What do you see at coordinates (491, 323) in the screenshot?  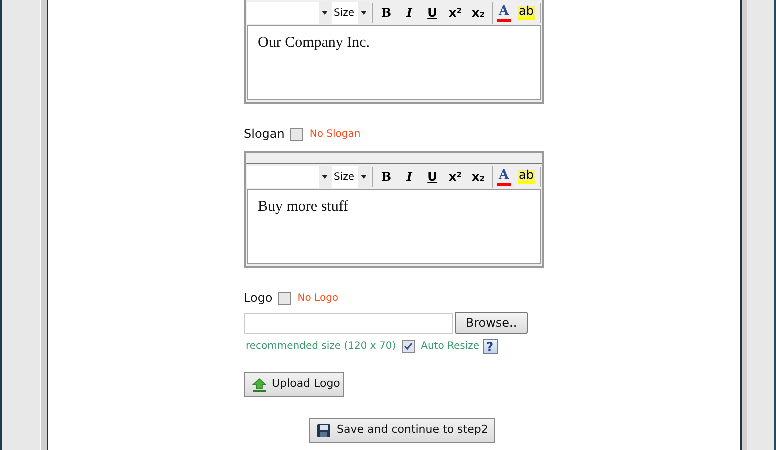 I see `browse-button: Browse..` at bounding box center [491, 323].